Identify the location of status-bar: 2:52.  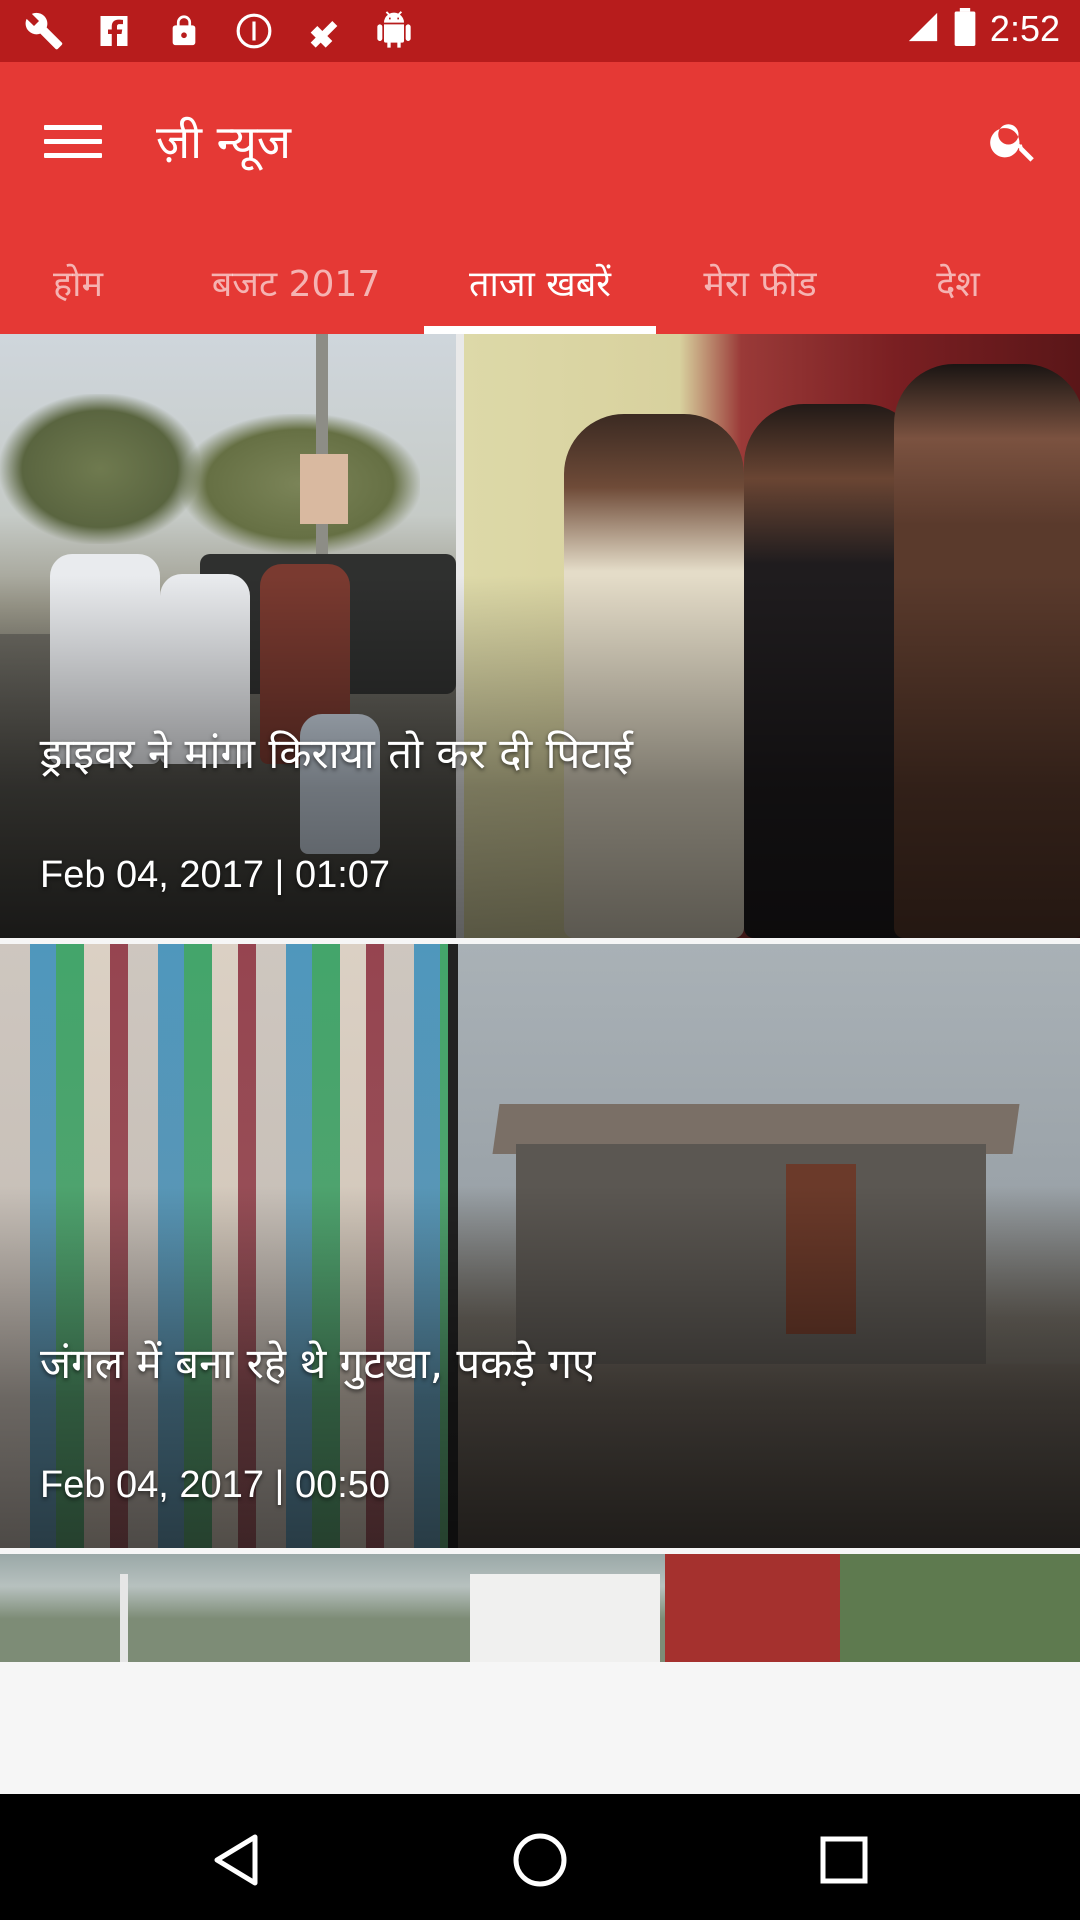
(540, 31).